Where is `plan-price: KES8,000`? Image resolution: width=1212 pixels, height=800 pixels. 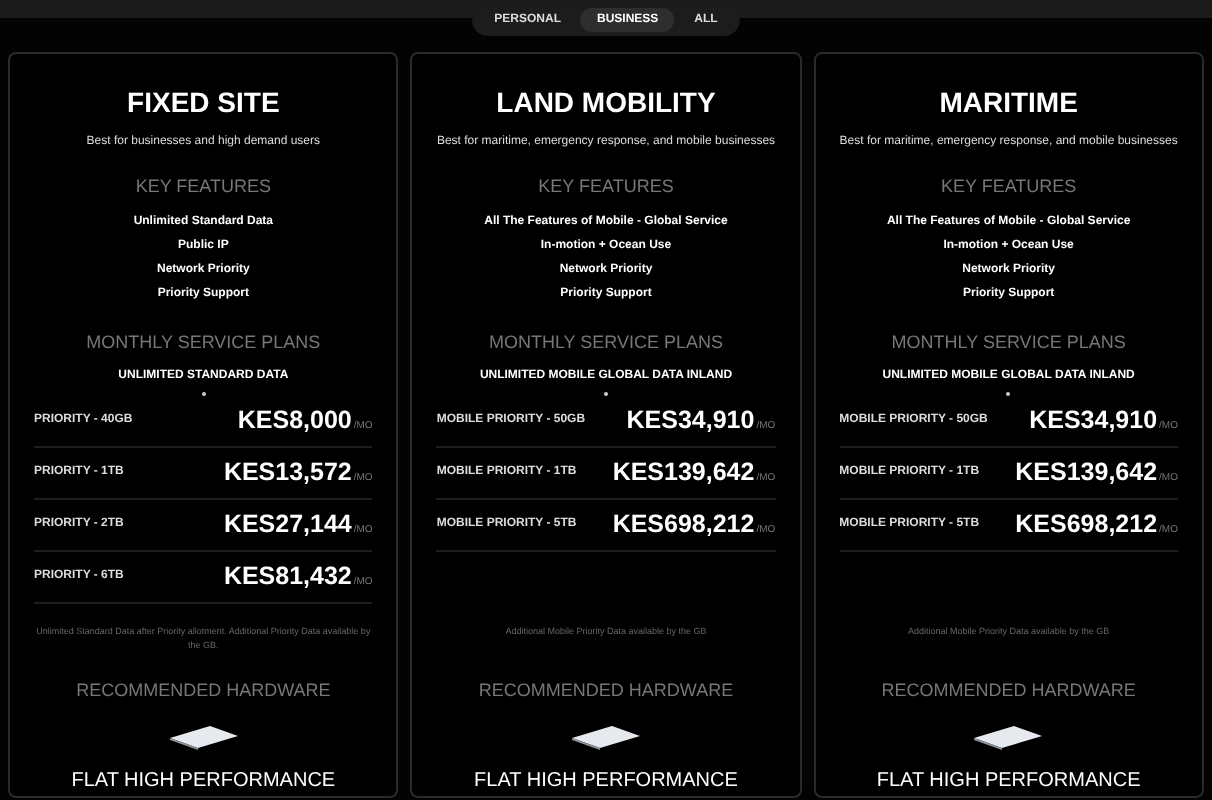 plan-price: KES8,000 is located at coordinates (294, 421).